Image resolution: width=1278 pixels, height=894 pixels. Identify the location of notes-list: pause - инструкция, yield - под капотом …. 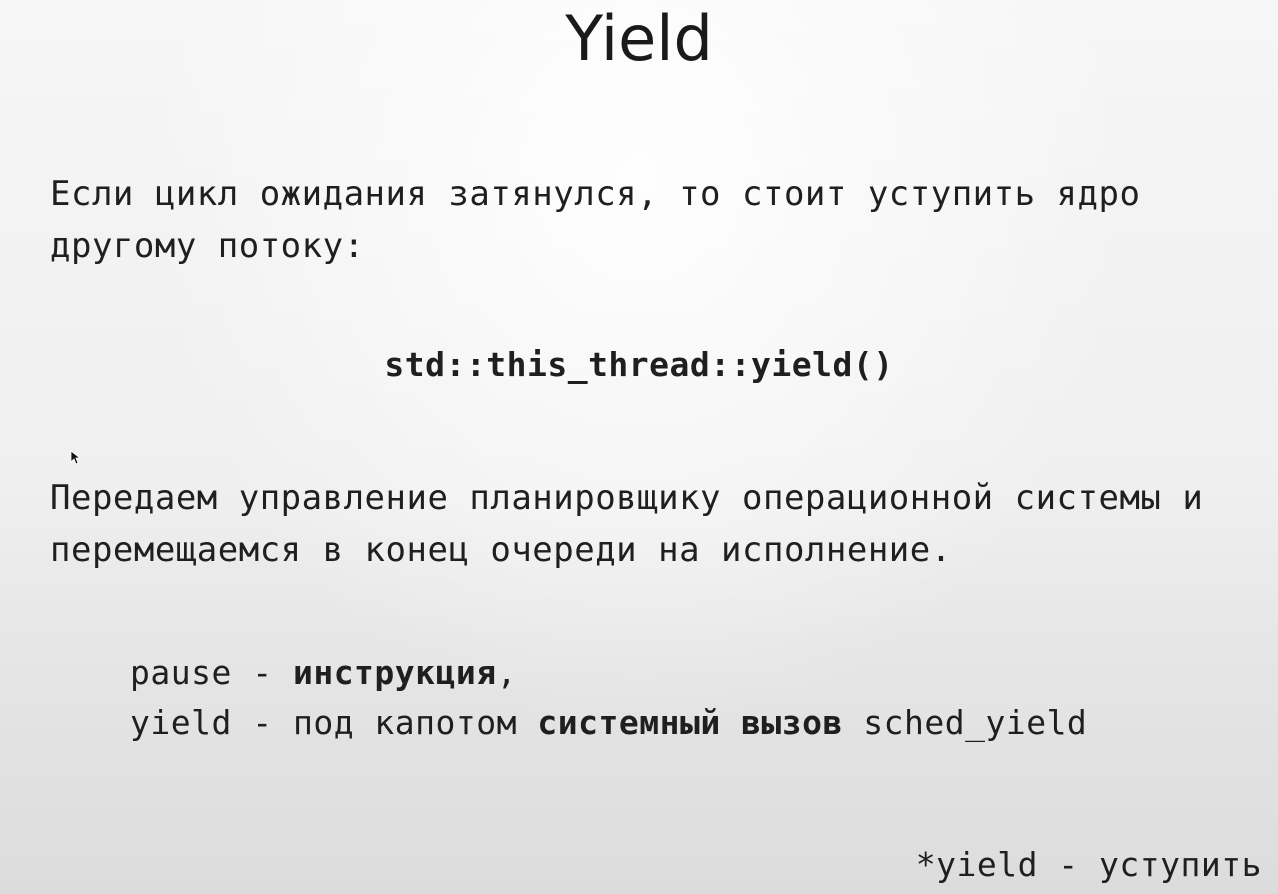
(608, 698).